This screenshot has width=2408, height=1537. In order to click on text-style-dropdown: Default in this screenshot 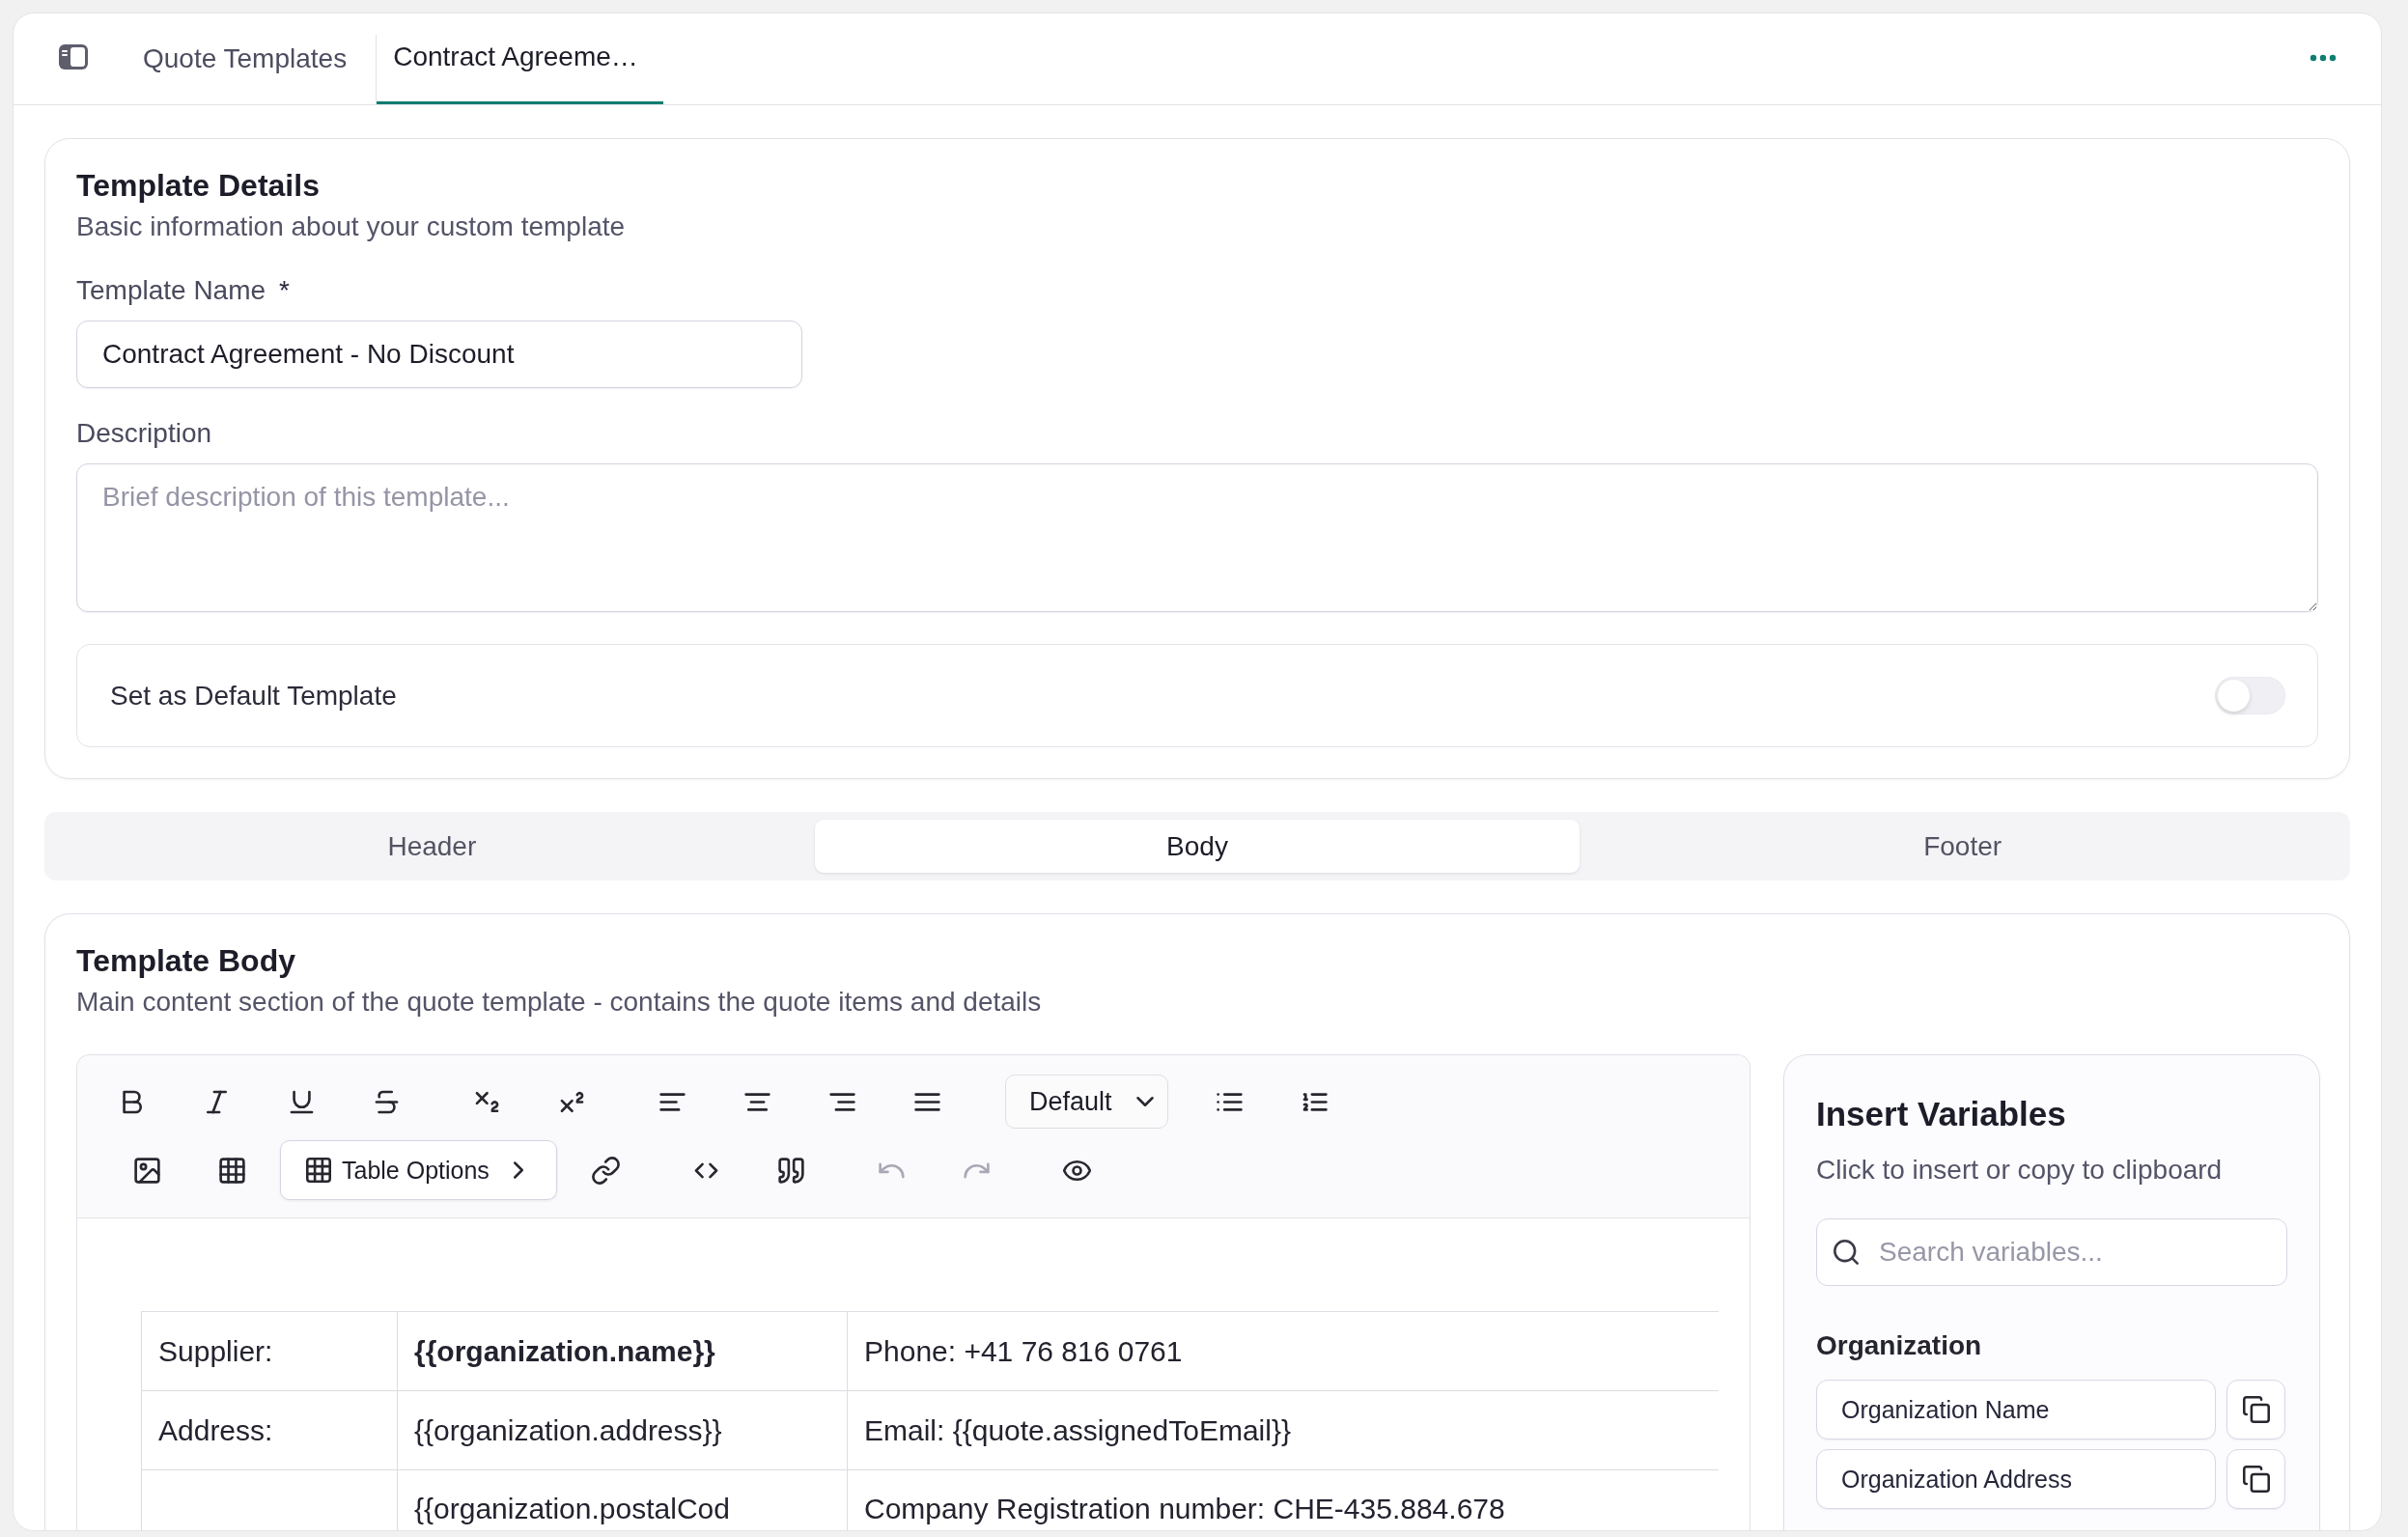, I will do `click(1087, 1102)`.